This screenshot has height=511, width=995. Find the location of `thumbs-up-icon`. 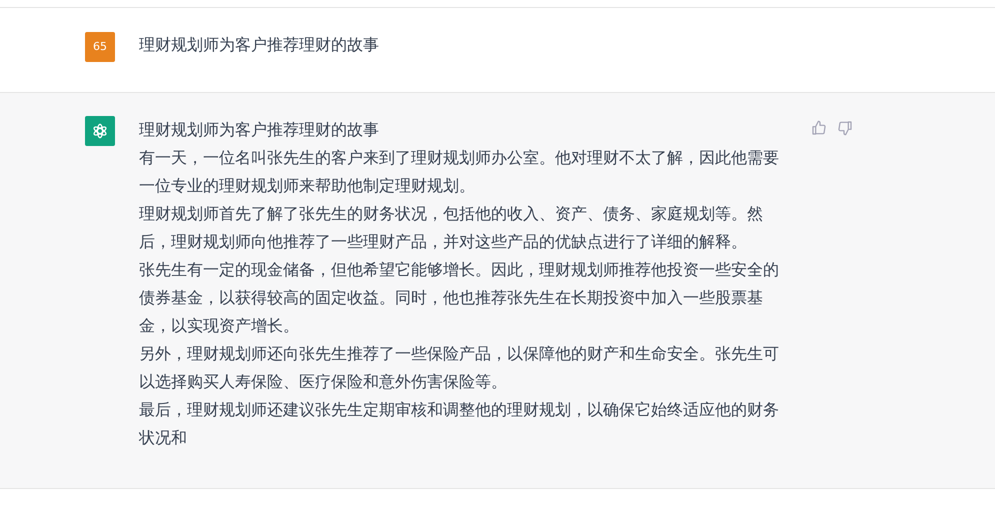

thumbs-up-icon is located at coordinates (819, 128).